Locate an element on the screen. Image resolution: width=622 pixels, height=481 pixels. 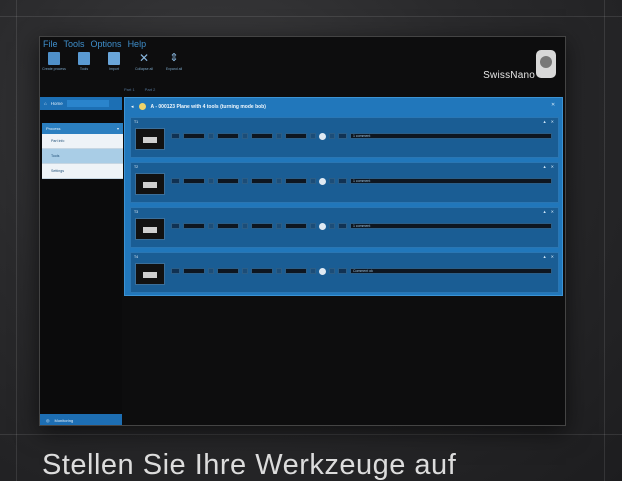
tools-button: Tools is located at coordinates (84, 61).